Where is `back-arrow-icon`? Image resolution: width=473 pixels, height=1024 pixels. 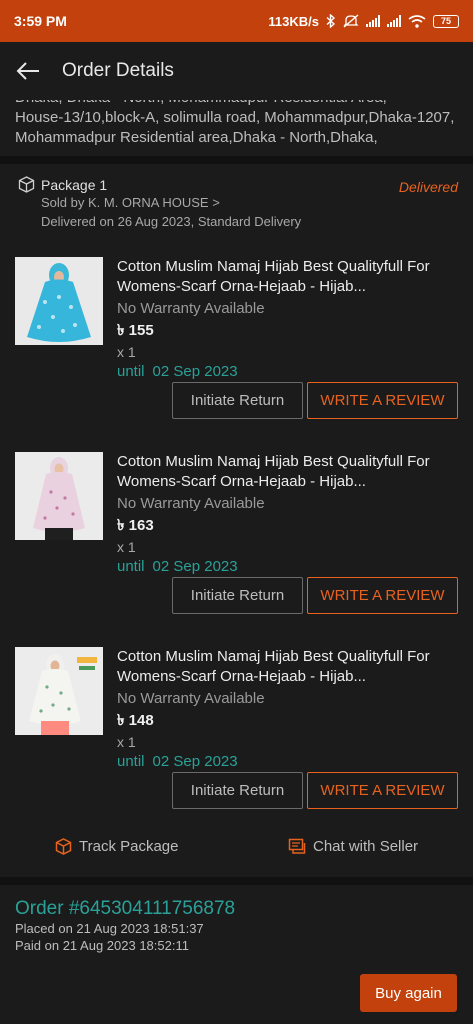 back-arrow-icon is located at coordinates (28, 71).